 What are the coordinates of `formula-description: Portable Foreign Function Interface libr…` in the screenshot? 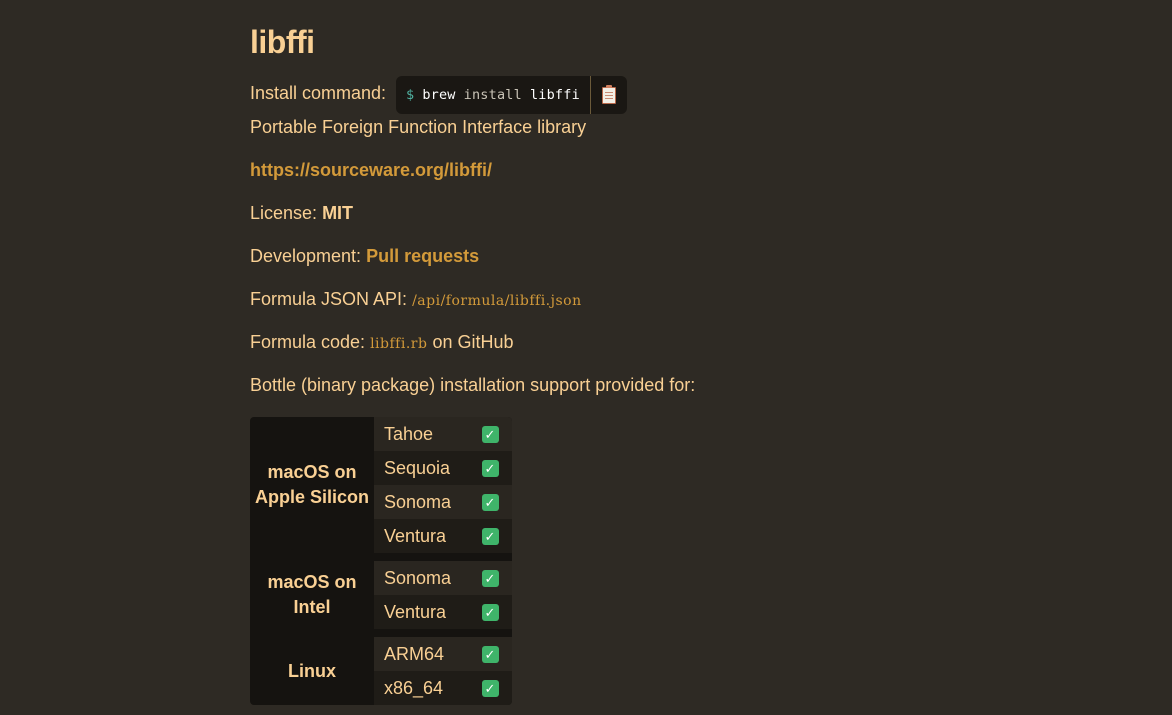 It's located at (418, 127).